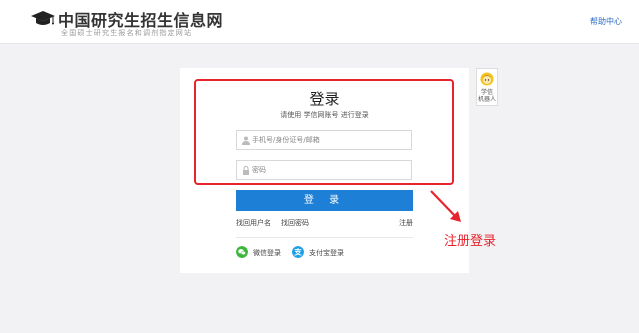 The height and width of the screenshot is (333, 639). What do you see at coordinates (324, 224) in the screenshot?
I see `account-links: 找回用户名 找回密码 注册` at bounding box center [324, 224].